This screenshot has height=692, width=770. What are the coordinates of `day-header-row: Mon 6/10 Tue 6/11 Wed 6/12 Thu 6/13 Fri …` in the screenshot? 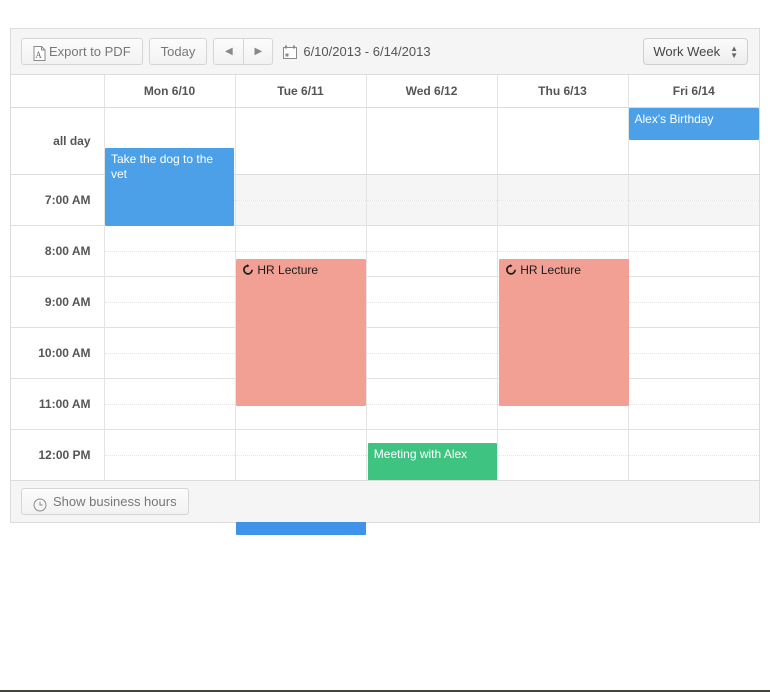 It's located at (385, 91).